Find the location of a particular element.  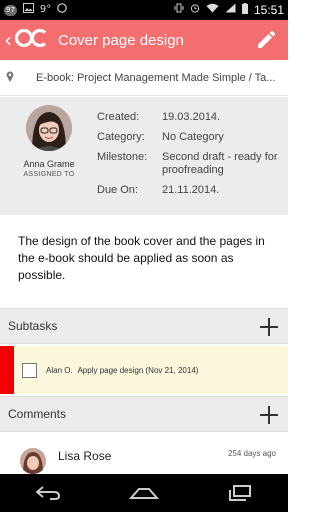

comments-header: Comments is located at coordinates (144, 414).